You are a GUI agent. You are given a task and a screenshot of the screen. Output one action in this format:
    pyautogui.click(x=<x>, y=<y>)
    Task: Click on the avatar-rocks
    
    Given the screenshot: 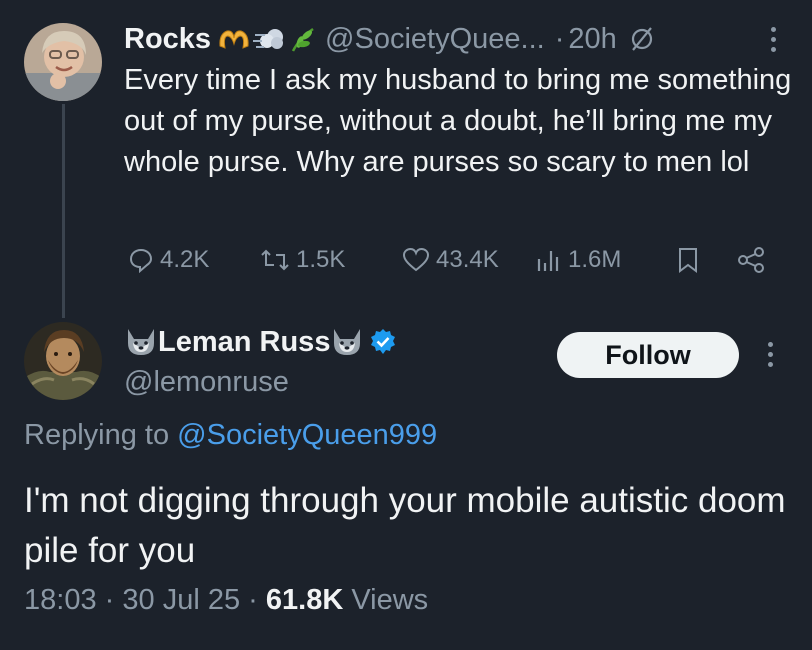 What is the action you would take?
    pyautogui.click(x=63, y=62)
    